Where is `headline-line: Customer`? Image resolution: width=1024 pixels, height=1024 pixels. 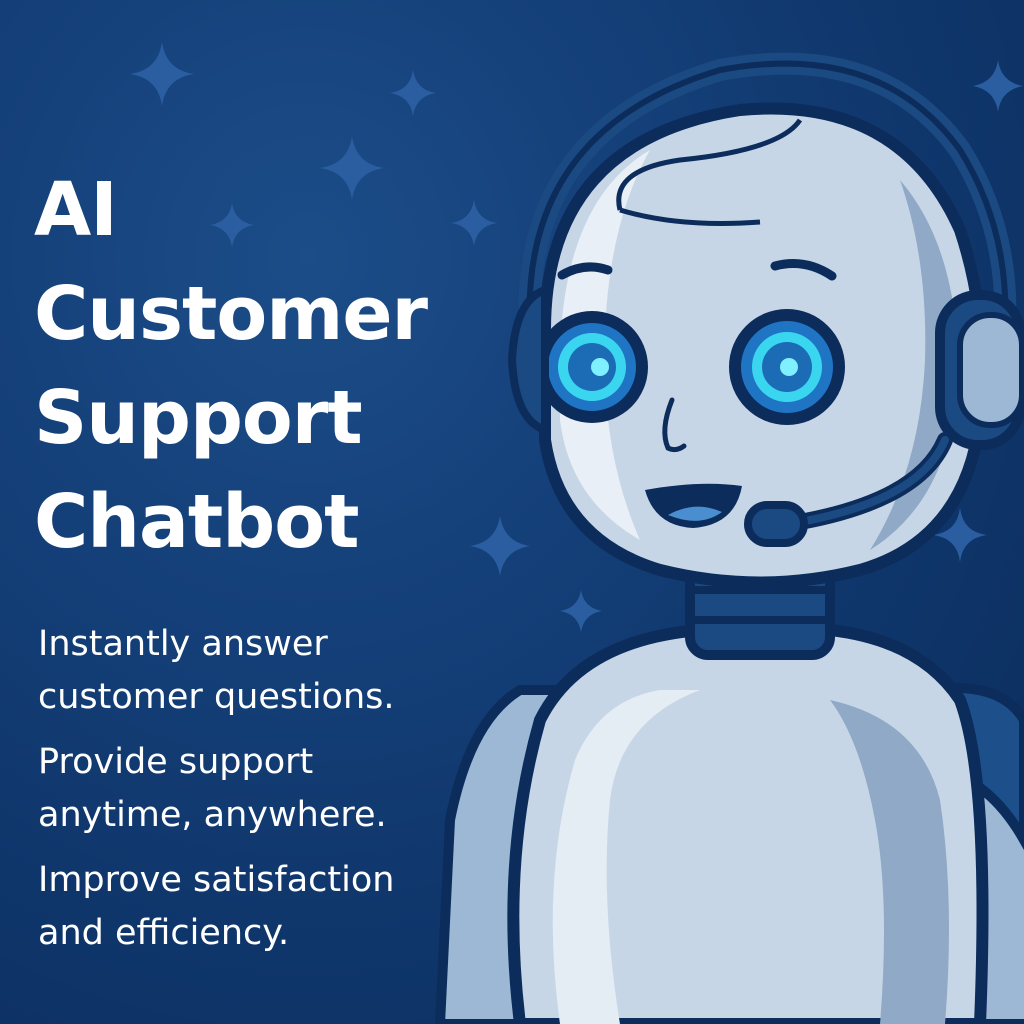 headline-line: Customer is located at coordinates (231, 314).